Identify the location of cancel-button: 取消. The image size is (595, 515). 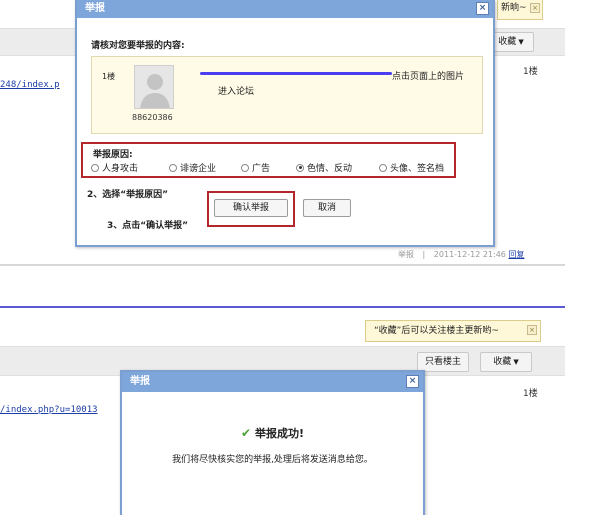
(327, 208).